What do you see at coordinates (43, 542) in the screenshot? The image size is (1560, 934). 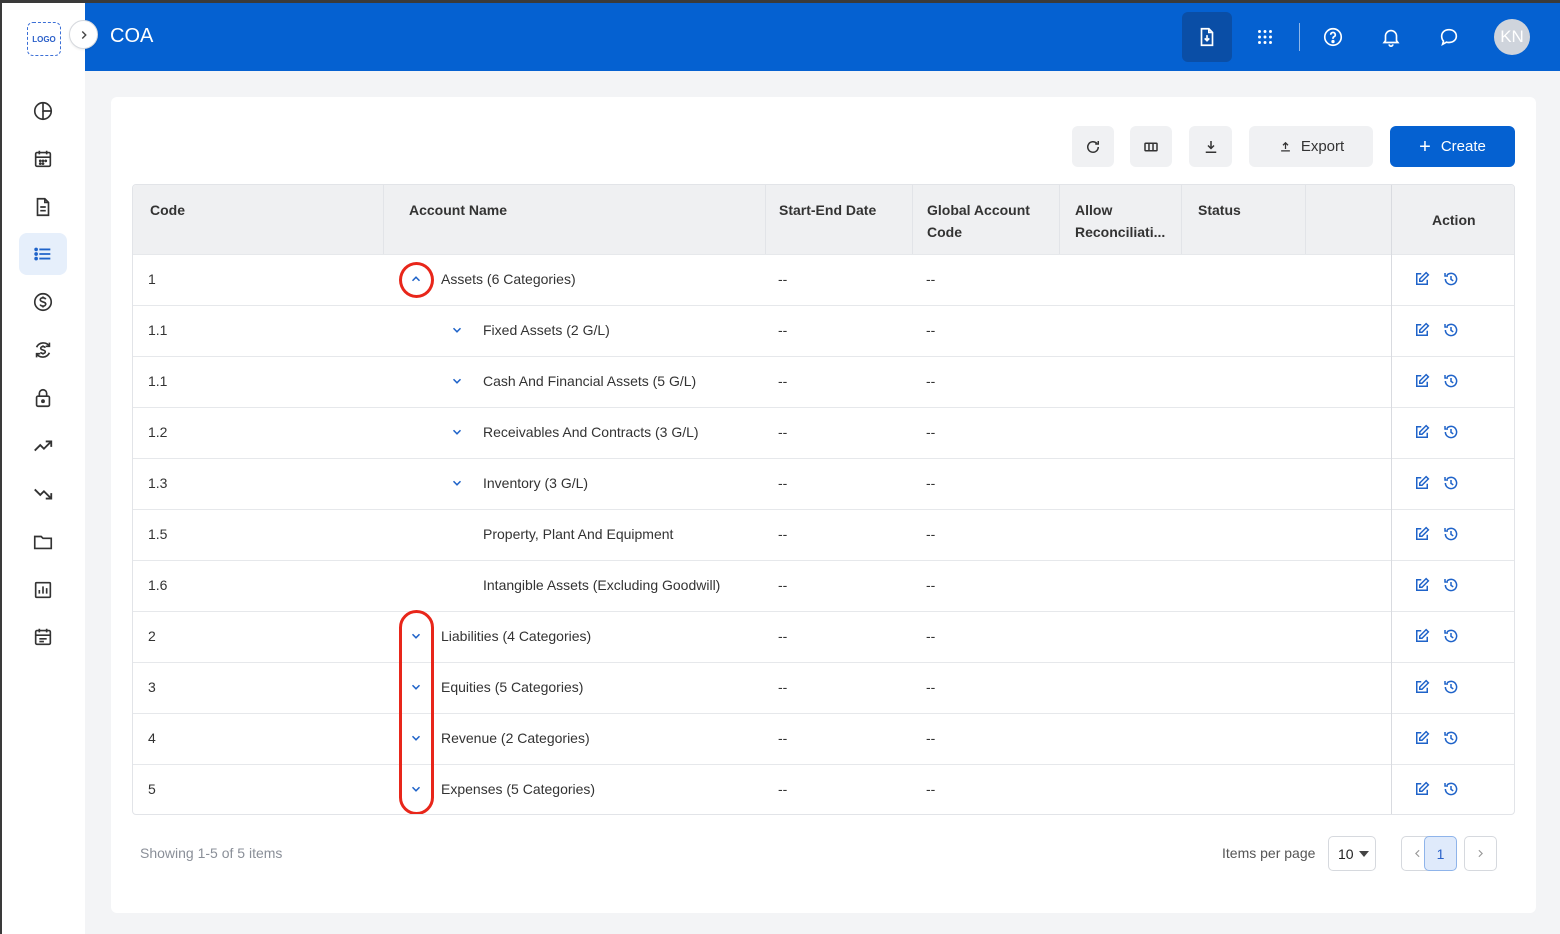 I see `folder-icon` at bounding box center [43, 542].